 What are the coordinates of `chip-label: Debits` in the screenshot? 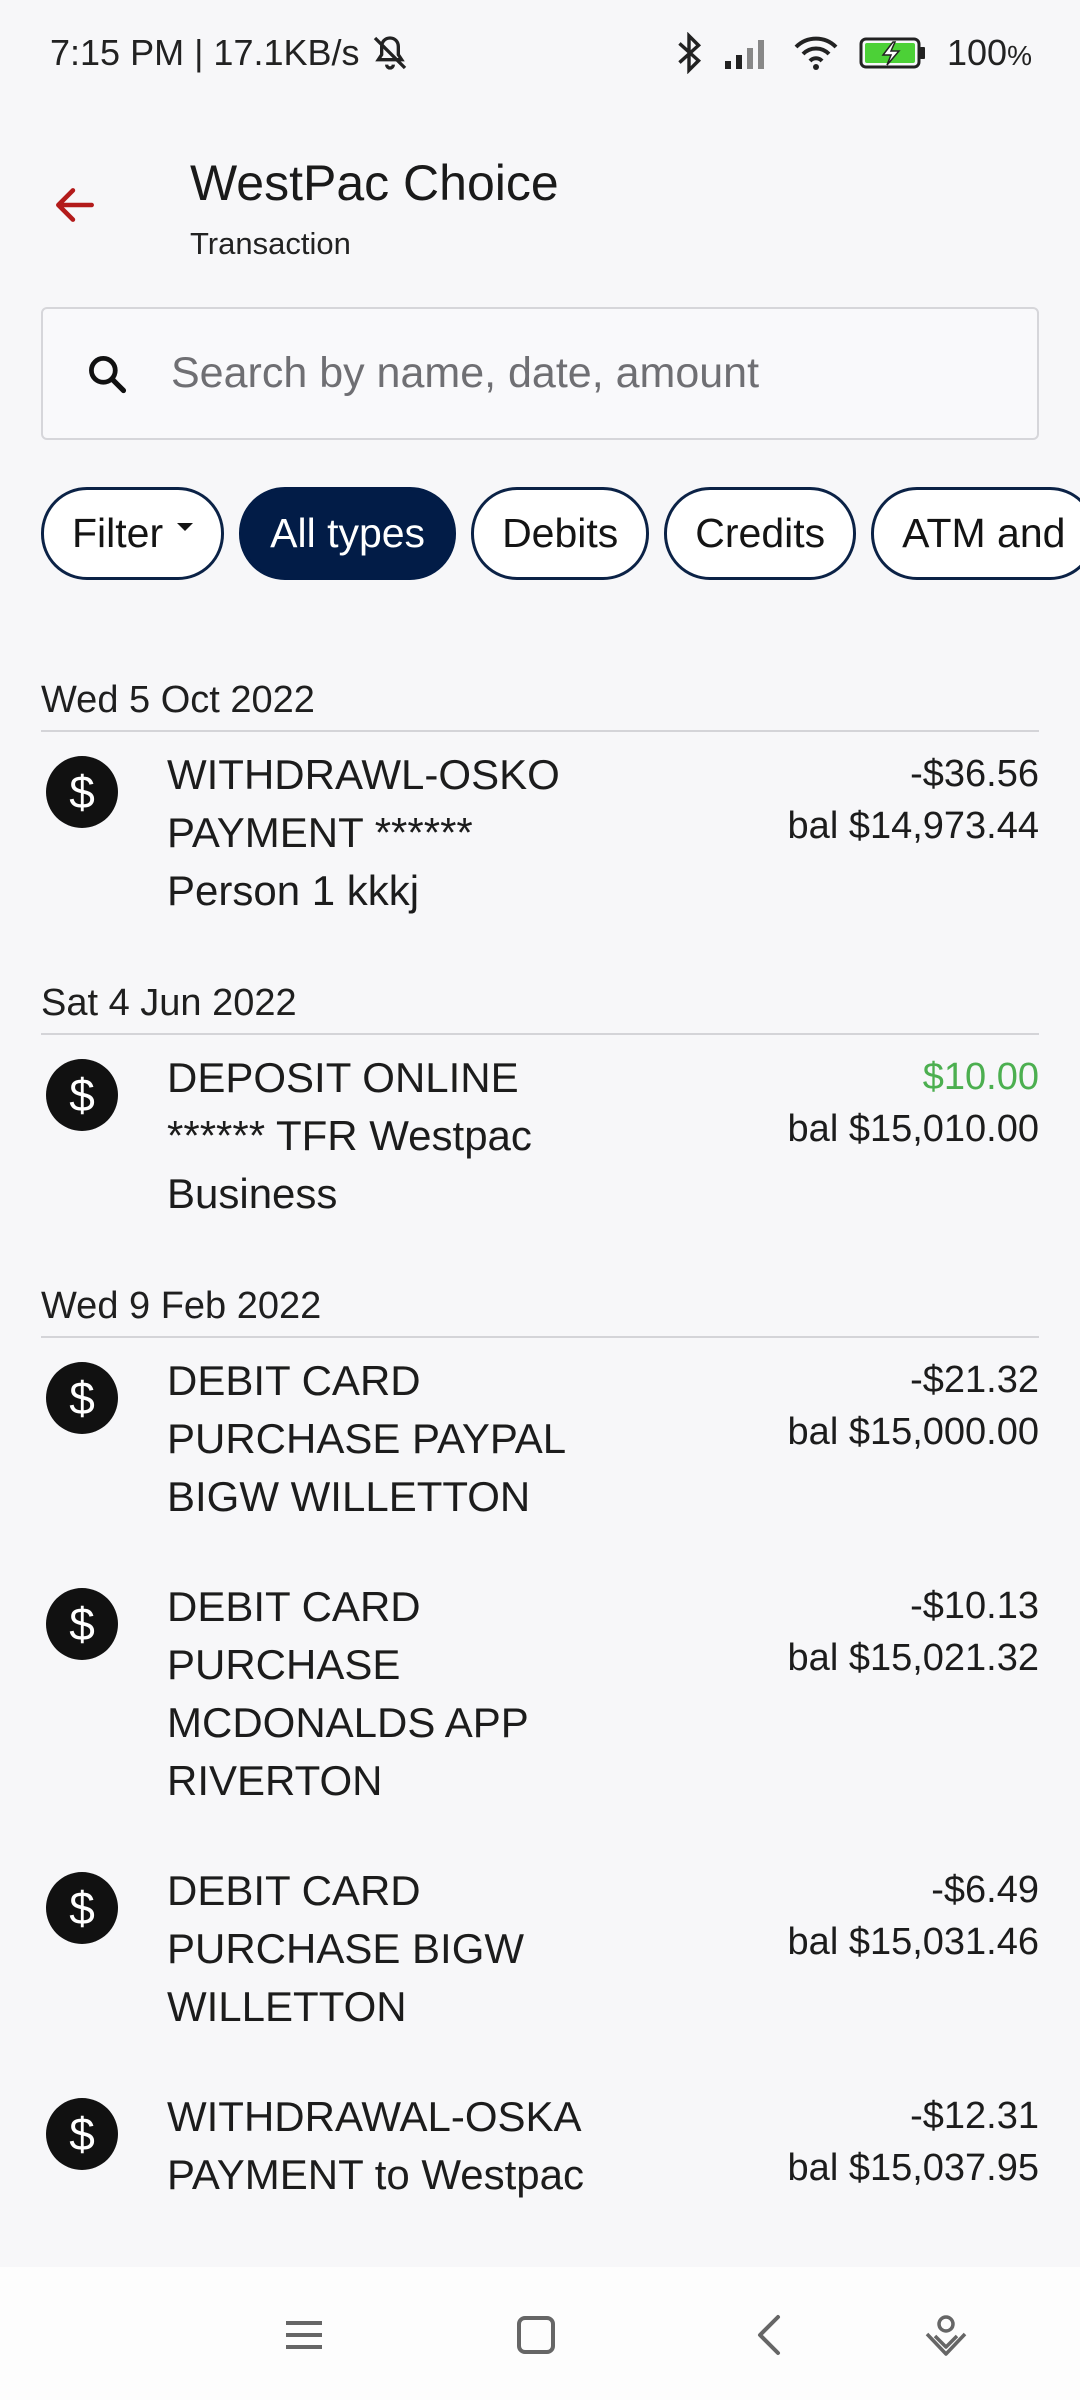 It's located at (560, 533).